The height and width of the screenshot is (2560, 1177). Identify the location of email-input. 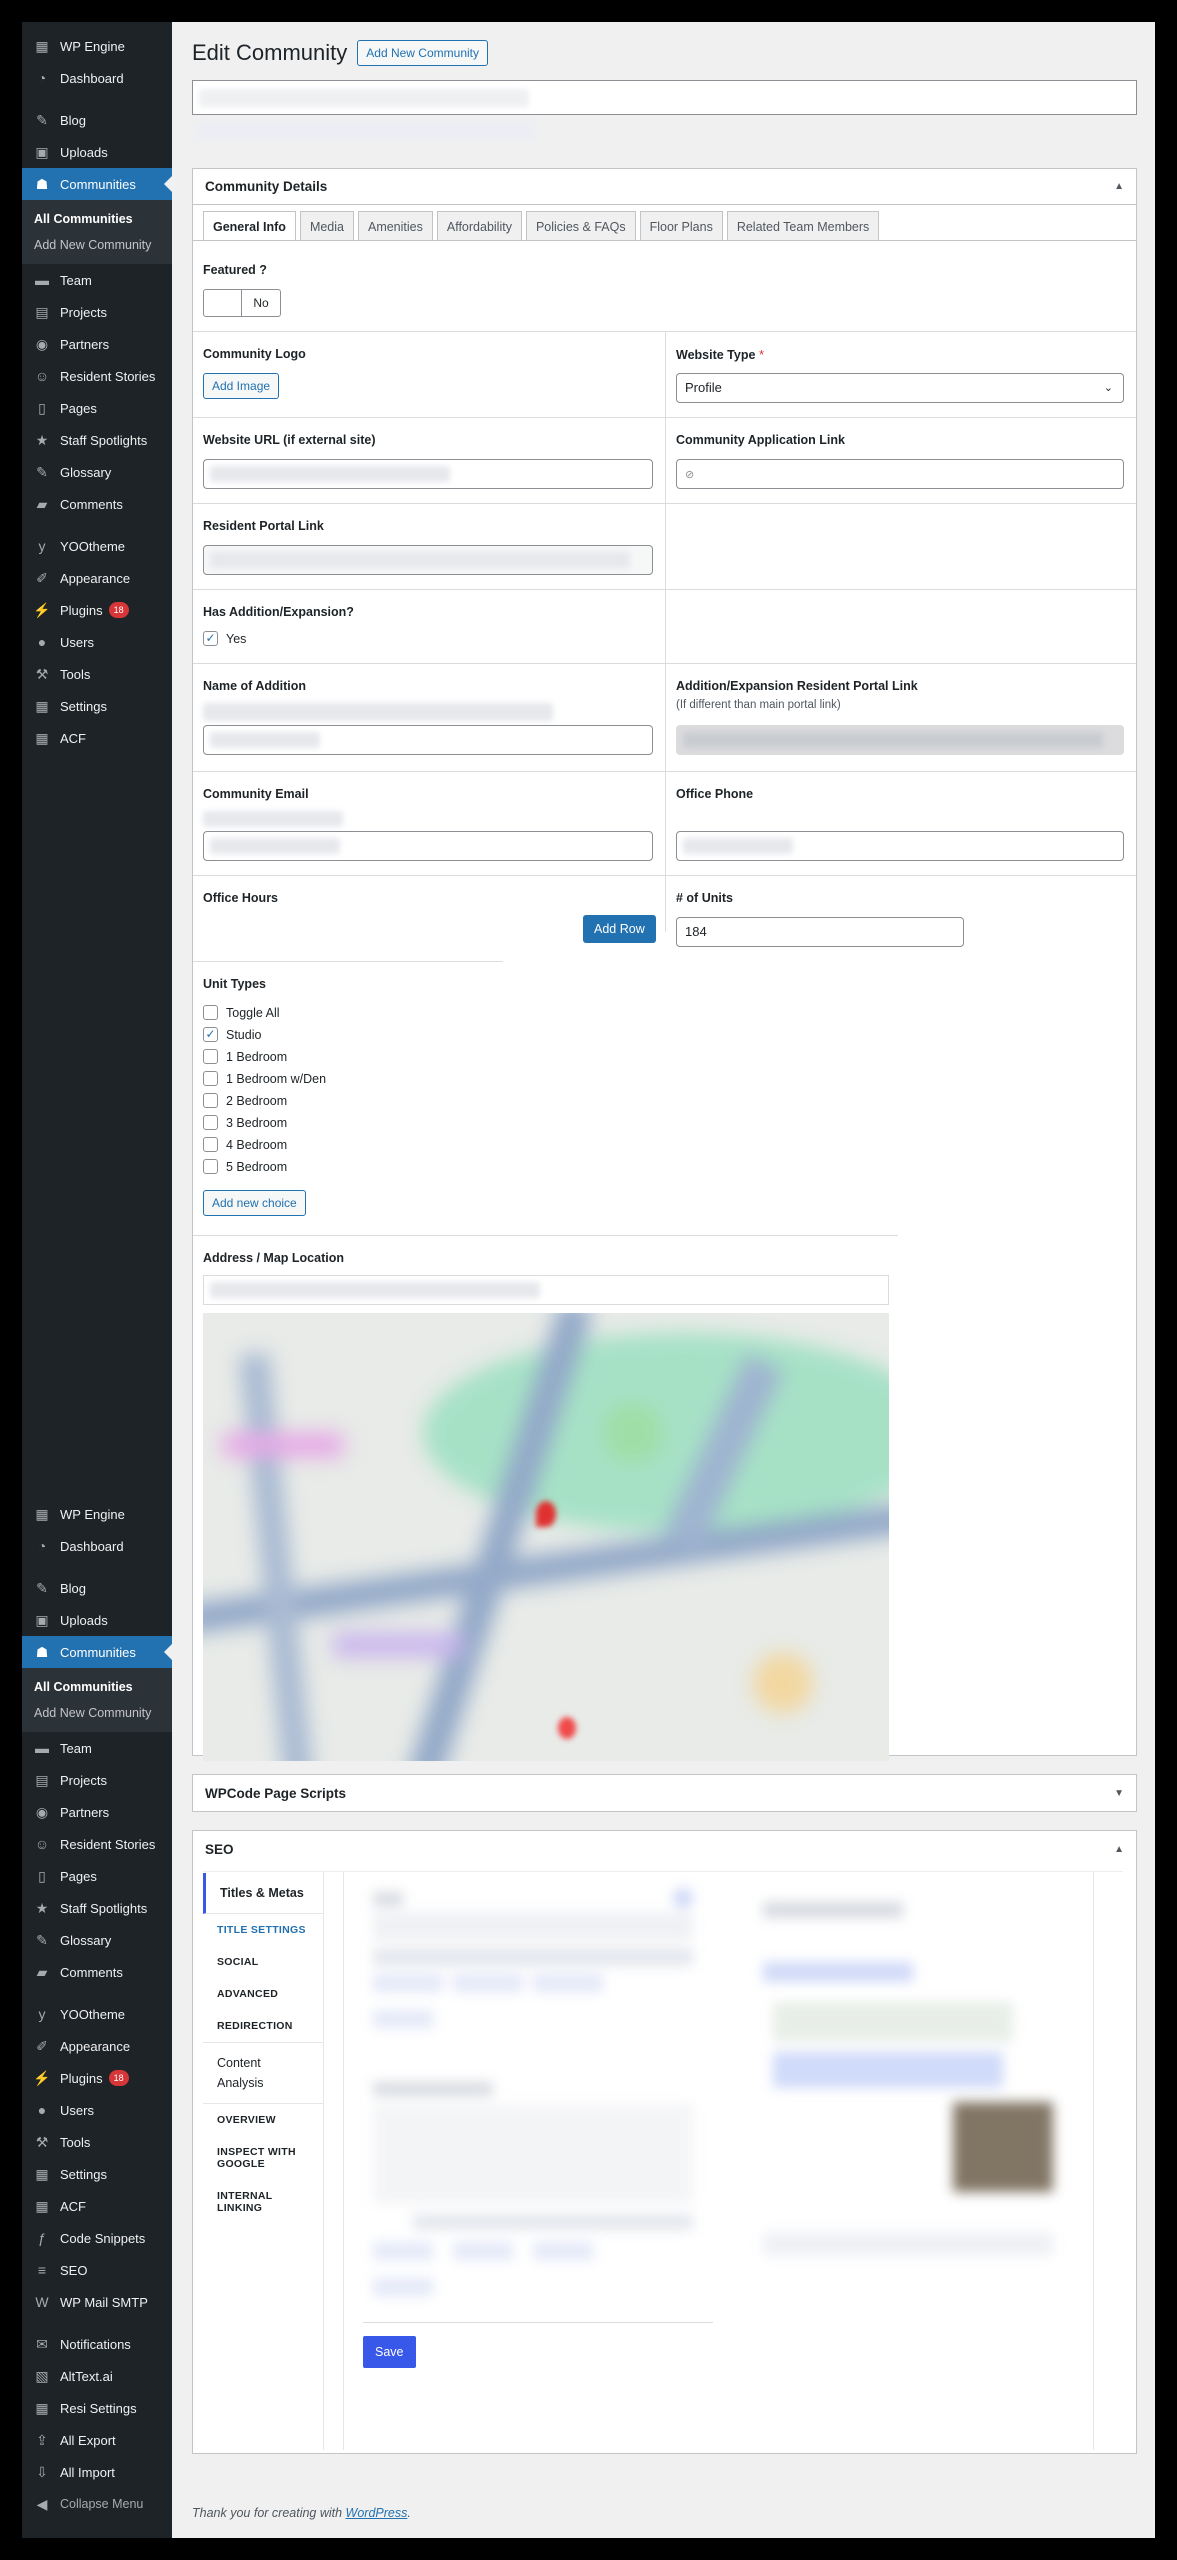
(428, 846).